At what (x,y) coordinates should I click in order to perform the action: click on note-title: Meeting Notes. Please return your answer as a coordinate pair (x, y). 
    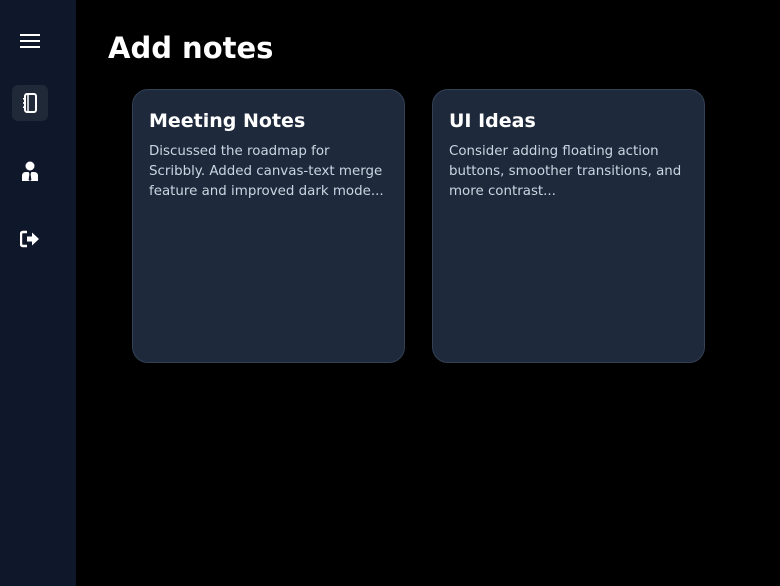
    Looking at the image, I should click on (227, 121).